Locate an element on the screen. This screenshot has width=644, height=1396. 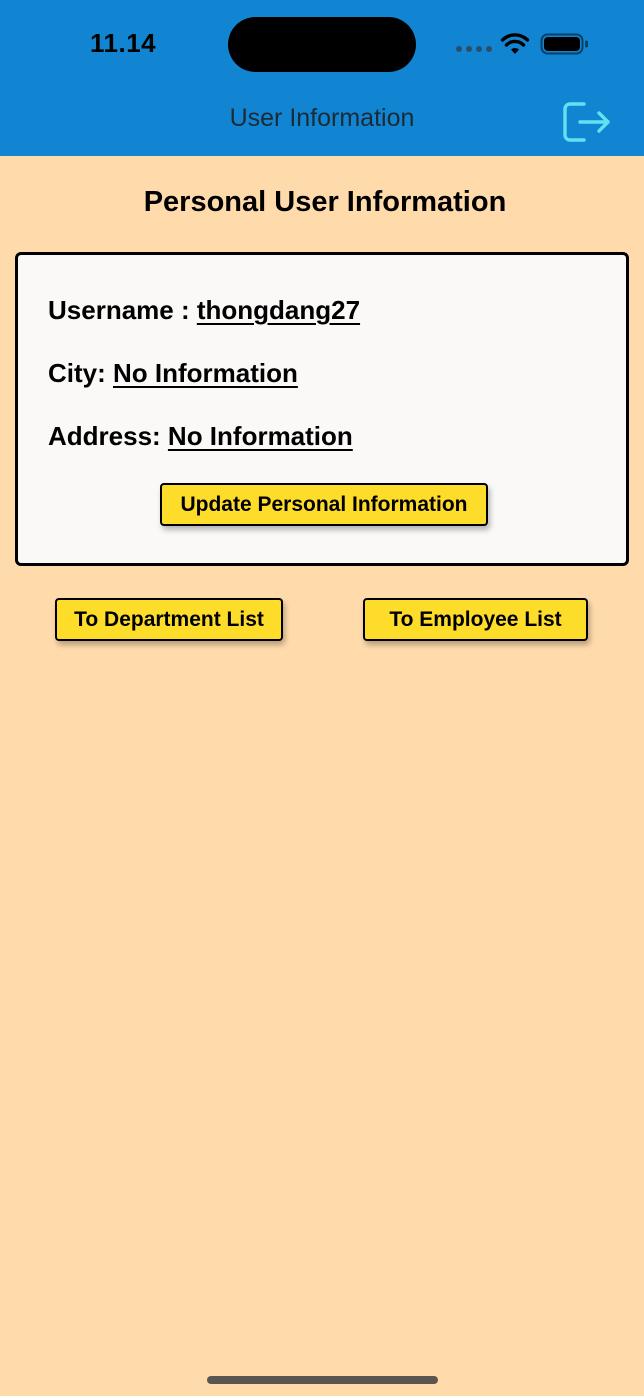
status-indicators is located at coordinates (526, 45).